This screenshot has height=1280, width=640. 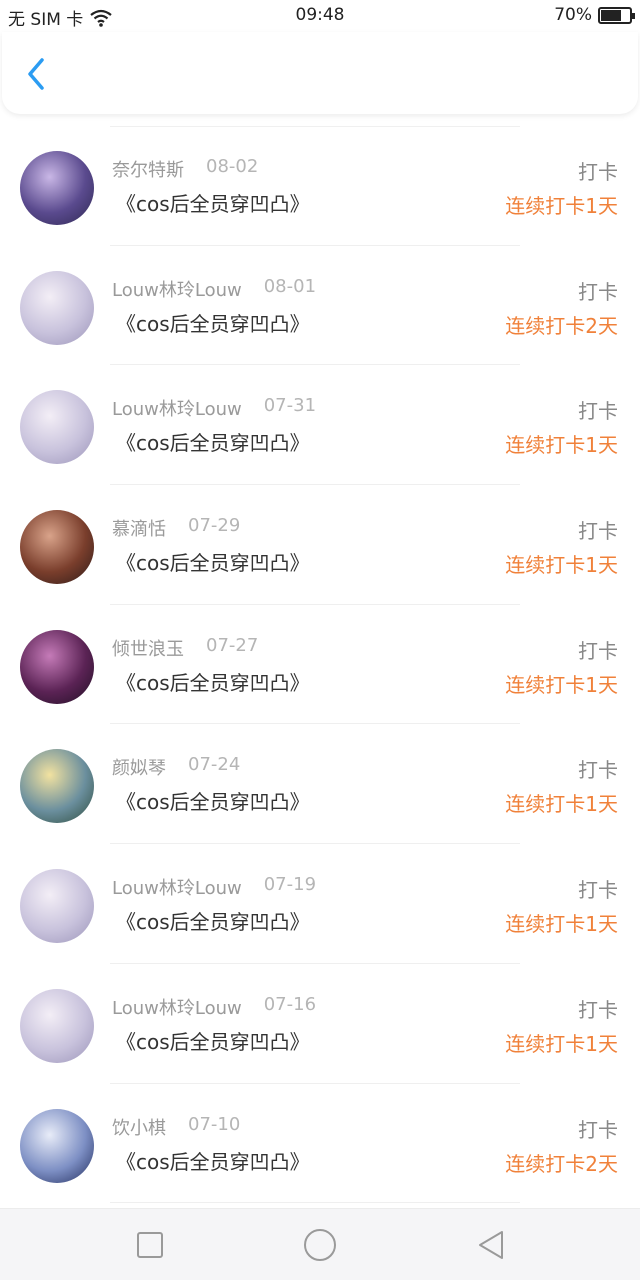 I want to click on item-date: 07-10, so click(x=214, y=1124).